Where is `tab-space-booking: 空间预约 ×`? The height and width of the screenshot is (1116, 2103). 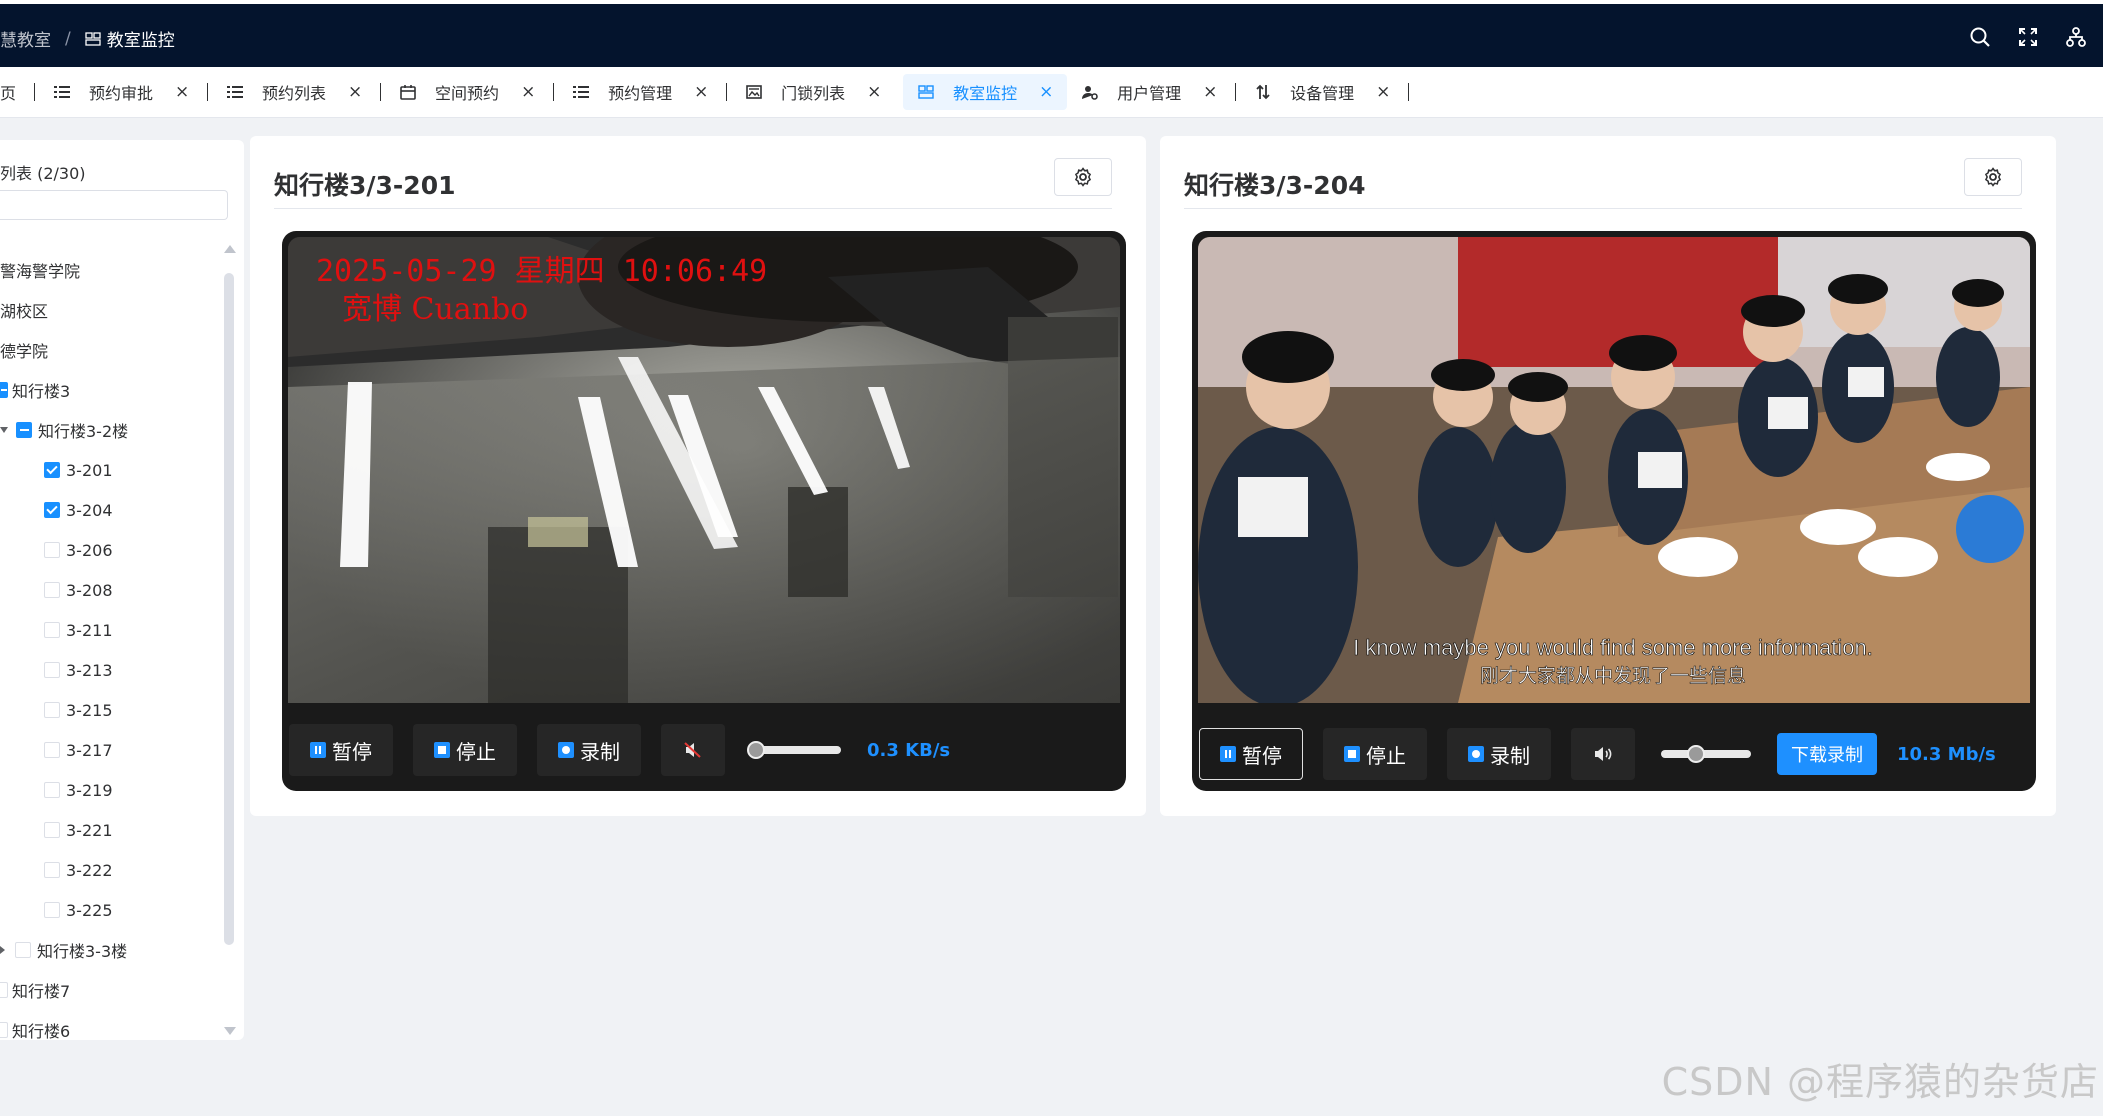 tab-space-booking: 空间预约 × is located at coordinates (467, 92).